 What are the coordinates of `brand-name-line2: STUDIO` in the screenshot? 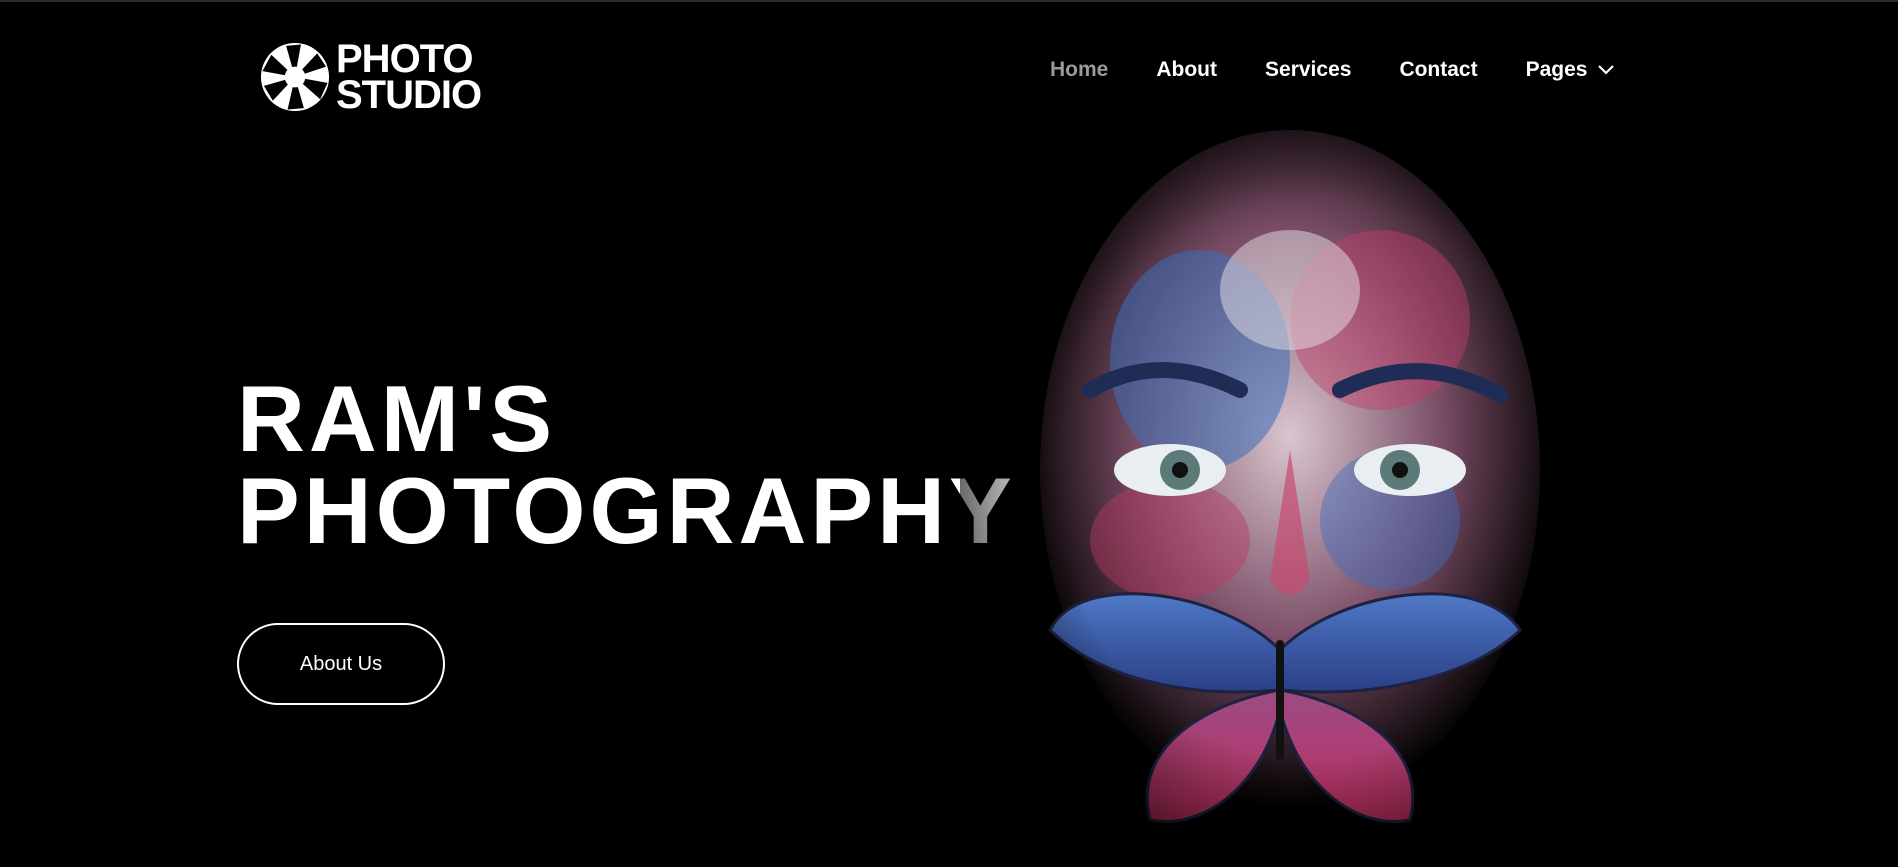 It's located at (409, 95).